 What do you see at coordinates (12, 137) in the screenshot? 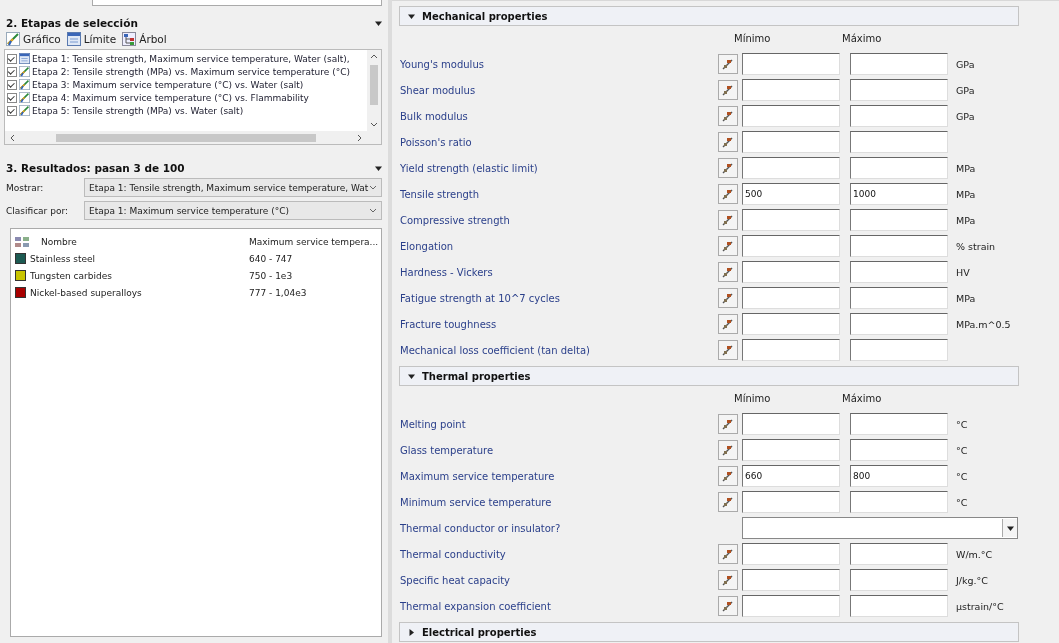
I see `scroll-left-icon` at bounding box center [12, 137].